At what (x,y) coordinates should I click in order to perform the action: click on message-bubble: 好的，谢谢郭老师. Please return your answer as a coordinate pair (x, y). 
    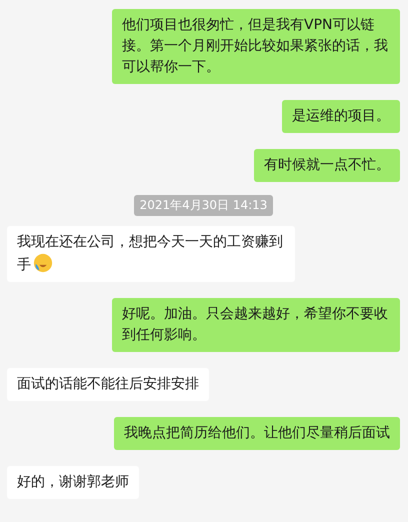
    Looking at the image, I should click on (73, 482).